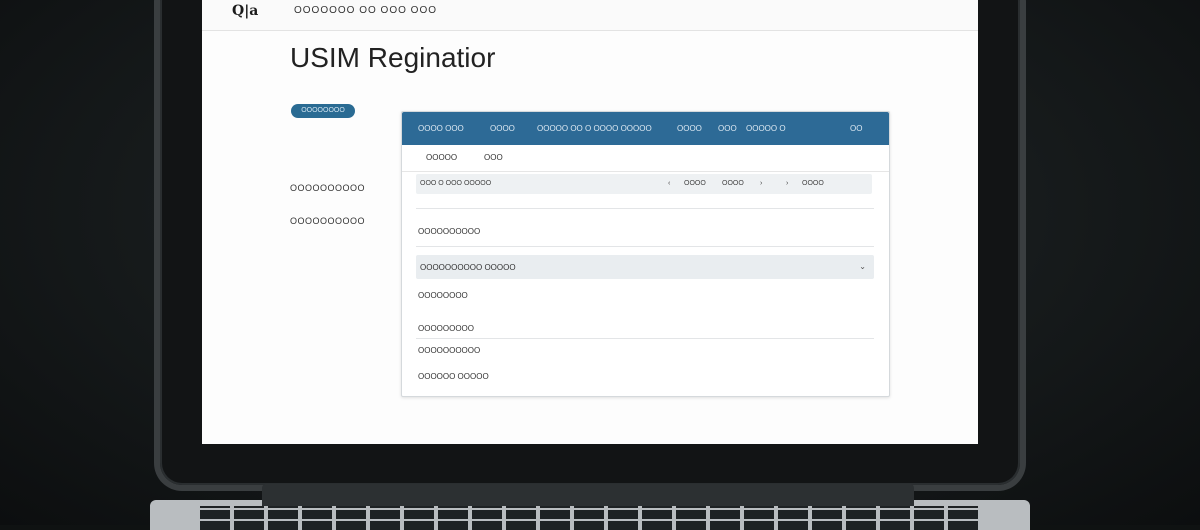  Describe the element at coordinates (328, 221) in the screenshot. I see `sidebar-label-2: OOOOOOOOOO` at that location.